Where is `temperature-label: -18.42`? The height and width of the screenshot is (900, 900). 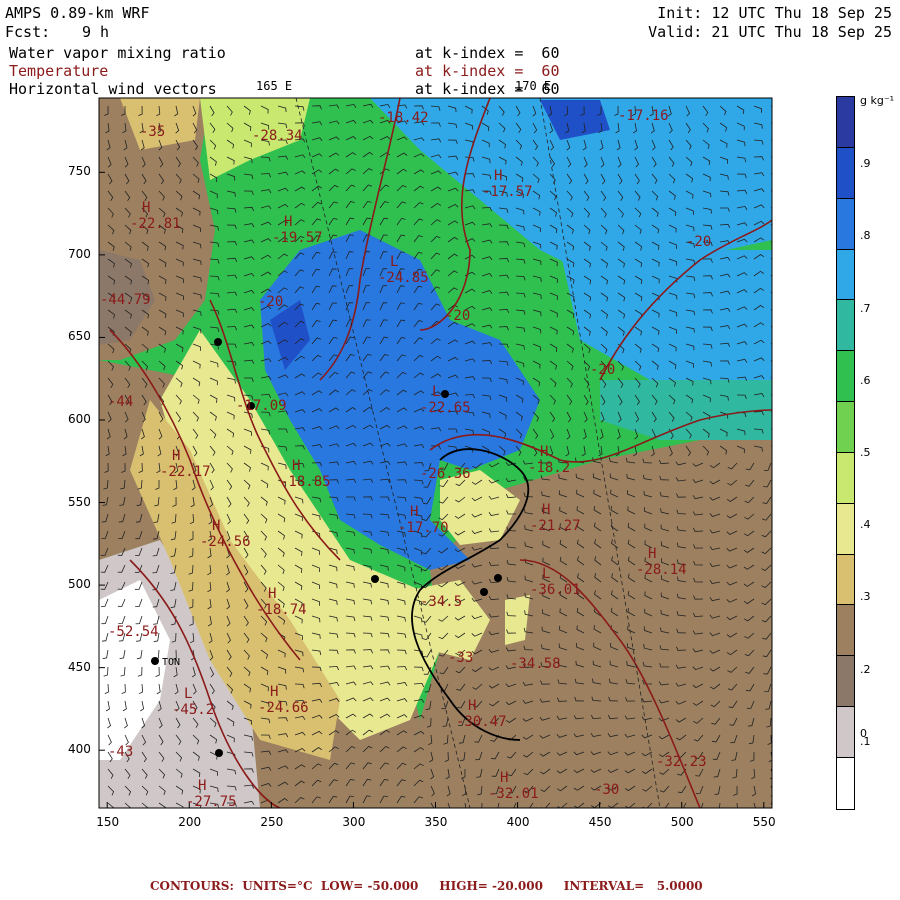
temperature-label: -18.42 is located at coordinates (403, 118).